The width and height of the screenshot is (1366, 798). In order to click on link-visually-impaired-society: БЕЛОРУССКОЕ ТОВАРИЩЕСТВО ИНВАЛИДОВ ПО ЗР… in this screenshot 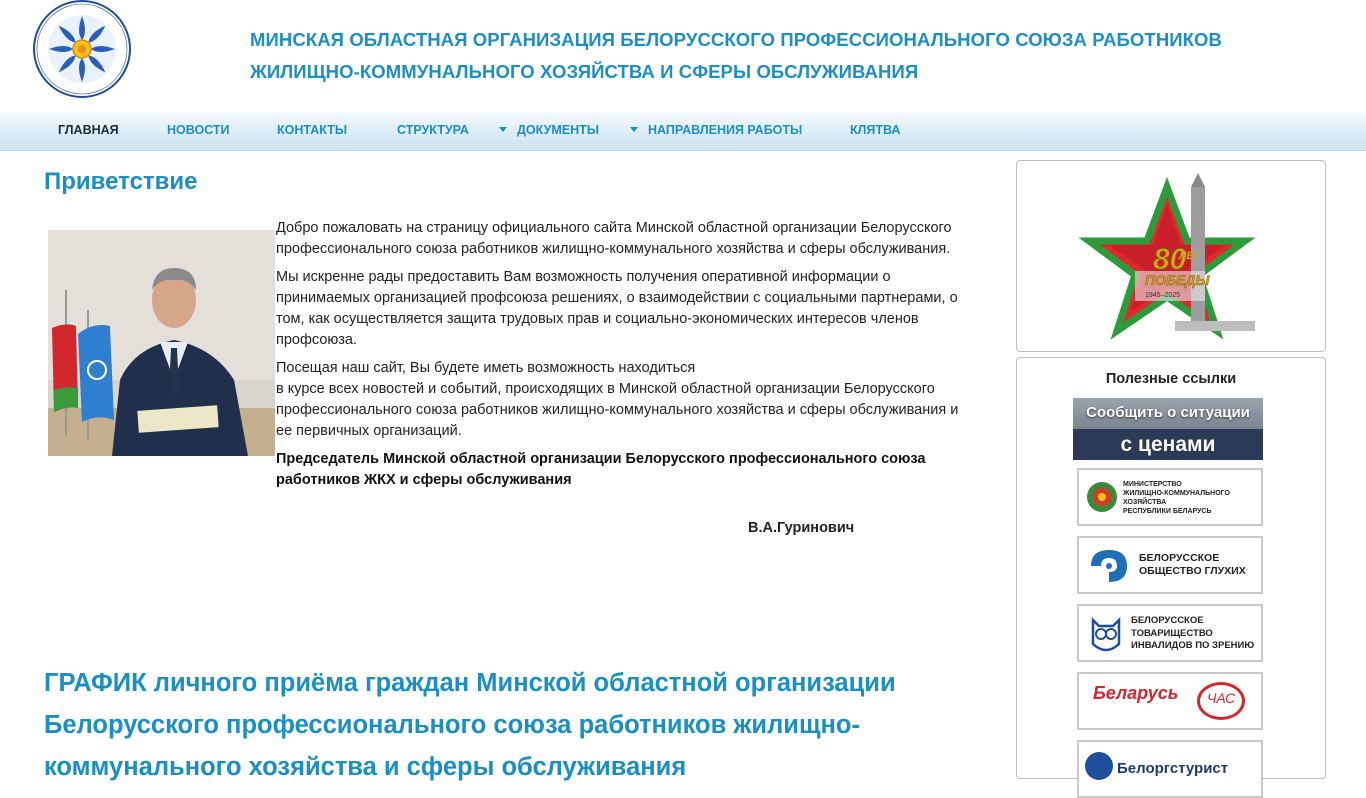, I will do `click(1170, 633)`.